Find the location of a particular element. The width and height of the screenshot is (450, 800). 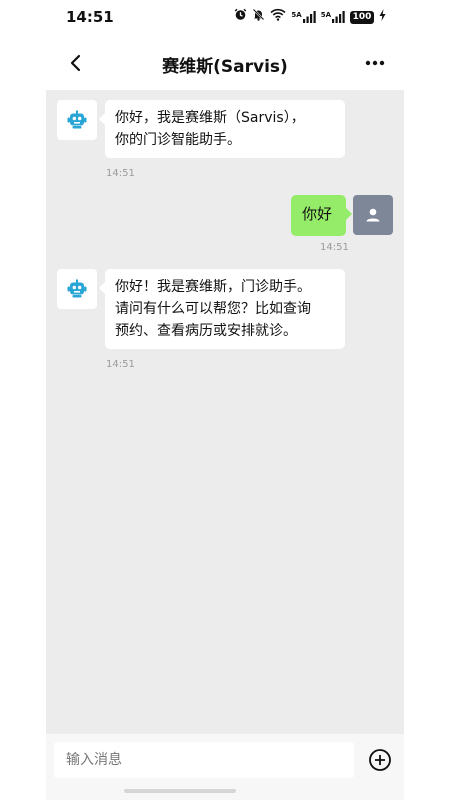

chat-header: 赛维斯(Sarvis) is located at coordinates (225, 63).